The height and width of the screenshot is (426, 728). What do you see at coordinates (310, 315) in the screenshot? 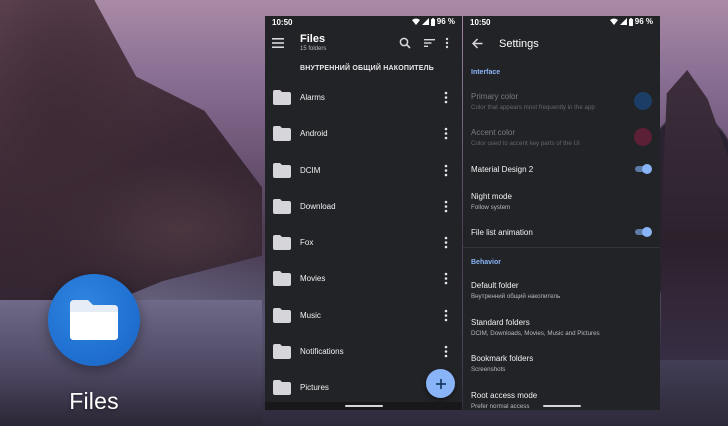
I see `folder-name: Music` at bounding box center [310, 315].